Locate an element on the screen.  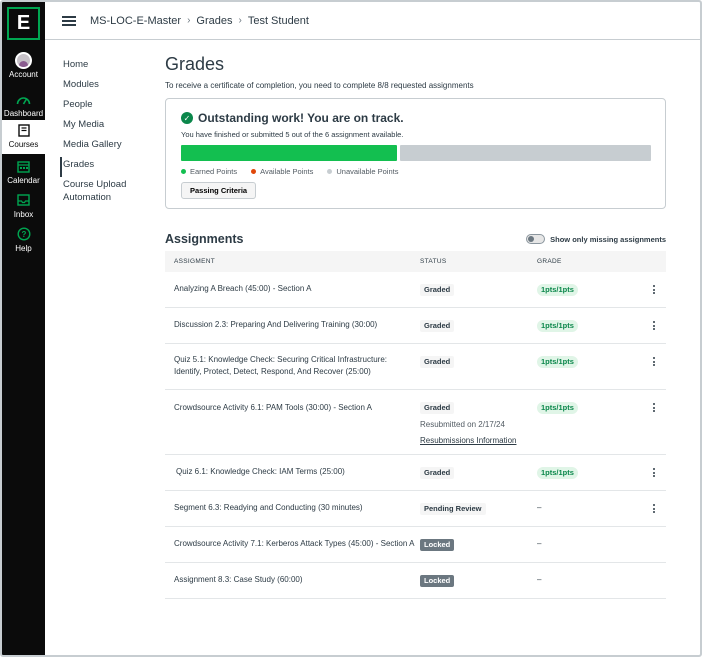
progress-unavailable is located at coordinates (525, 153).